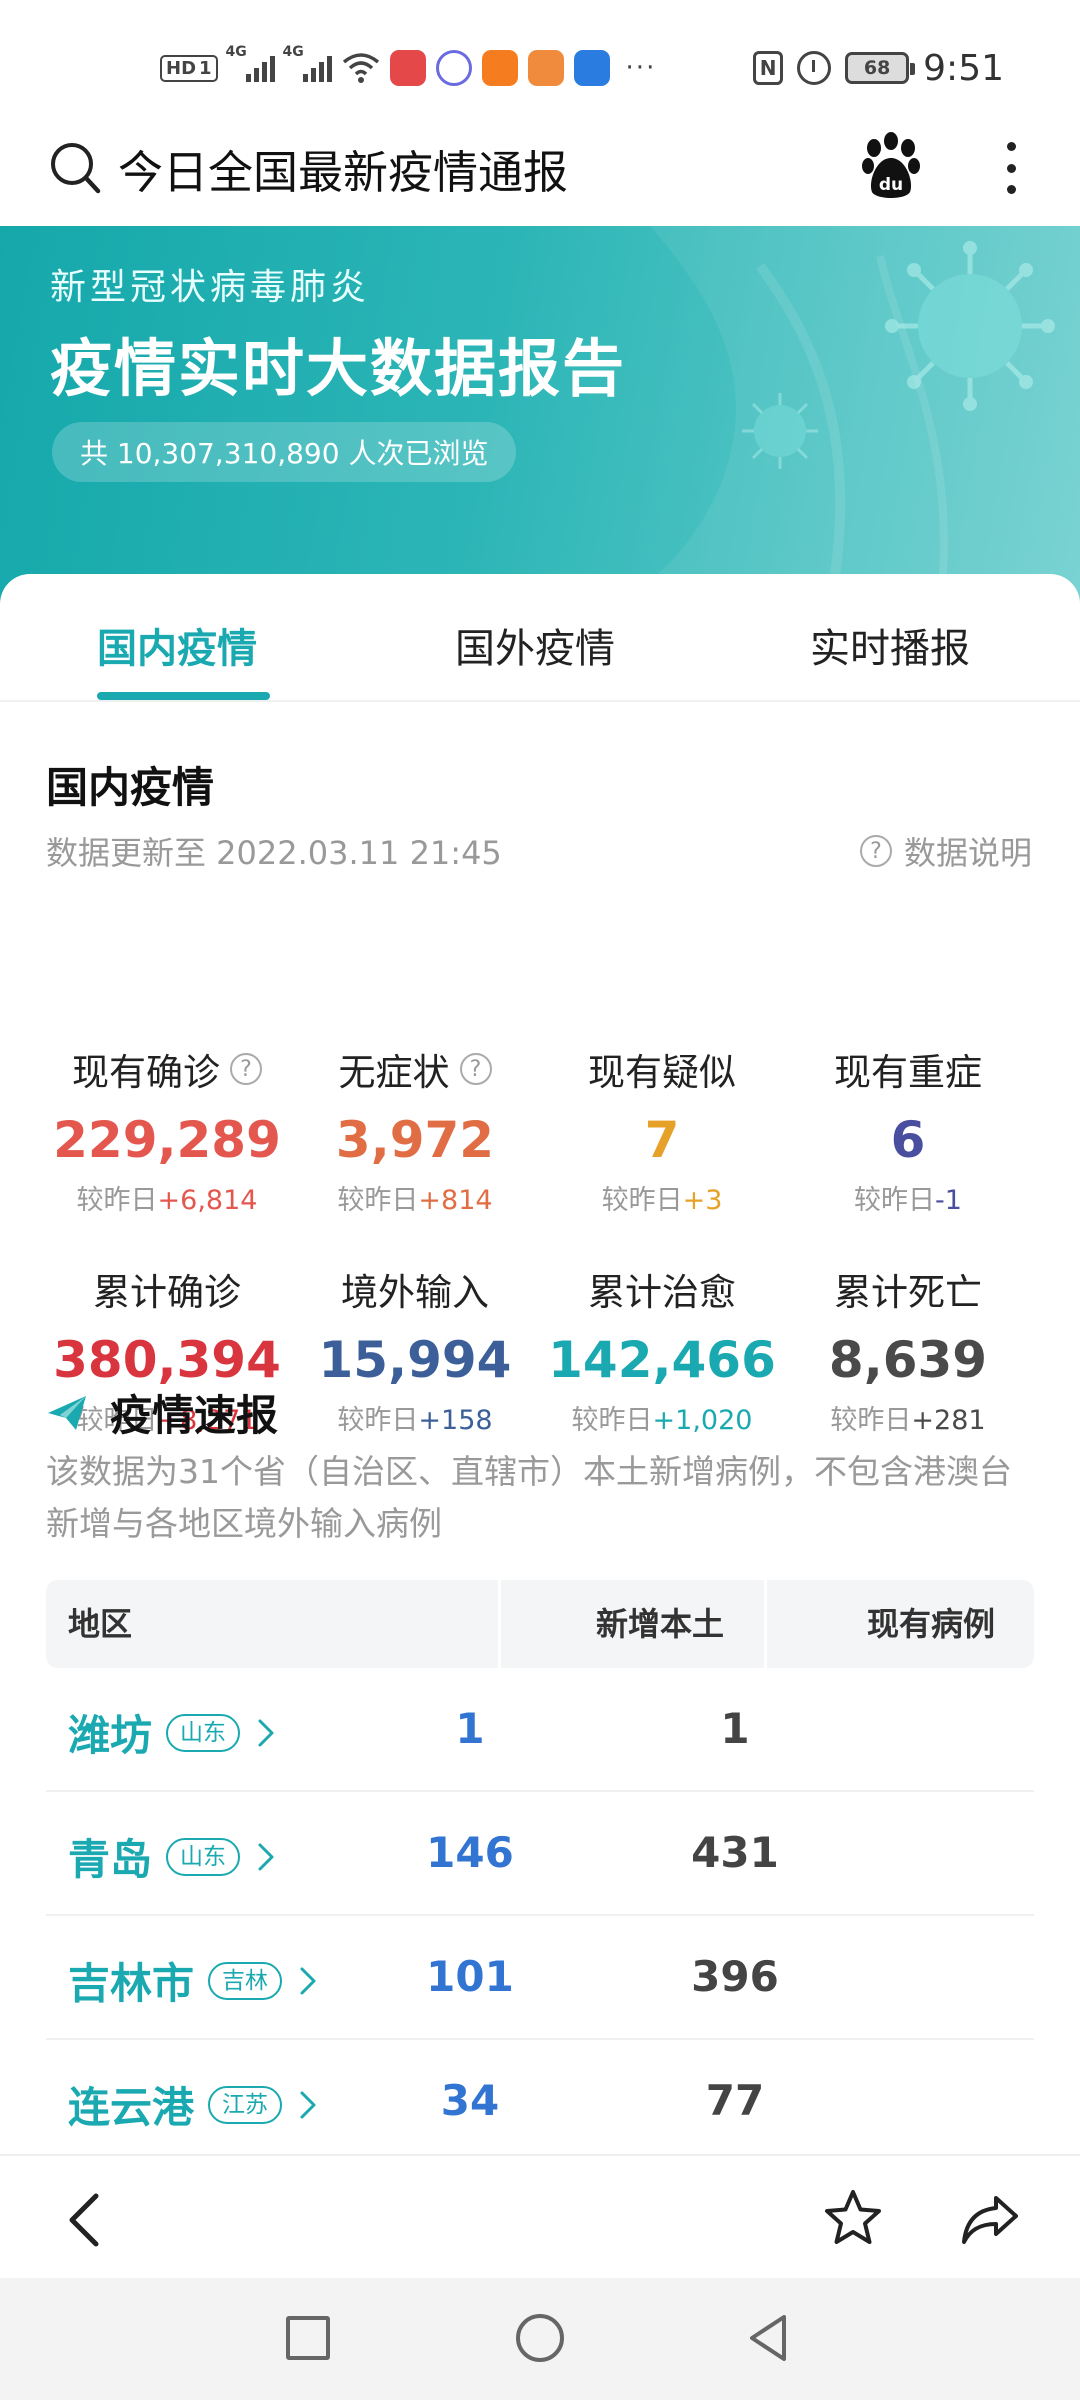 The width and height of the screenshot is (1080, 2400). Describe the element at coordinates (890, 645) in the screenshot. I see `tab-live: 实时播报` at that location.